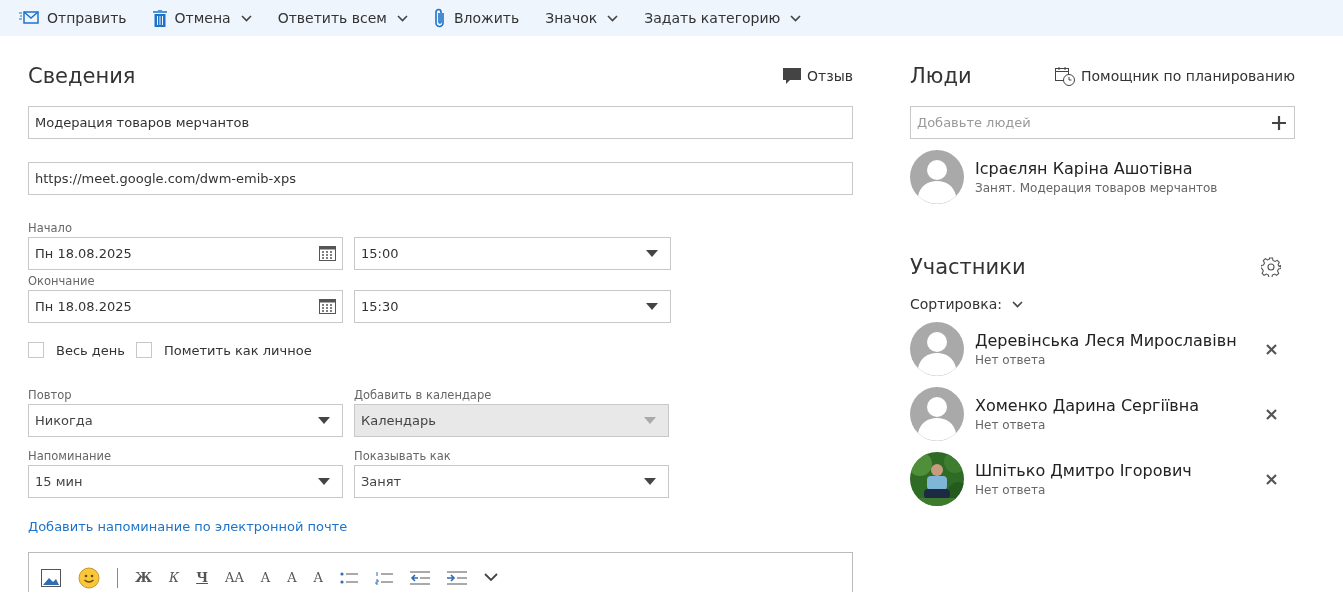  I want to click on toolbar-button: Отмена, so click(202, 18).